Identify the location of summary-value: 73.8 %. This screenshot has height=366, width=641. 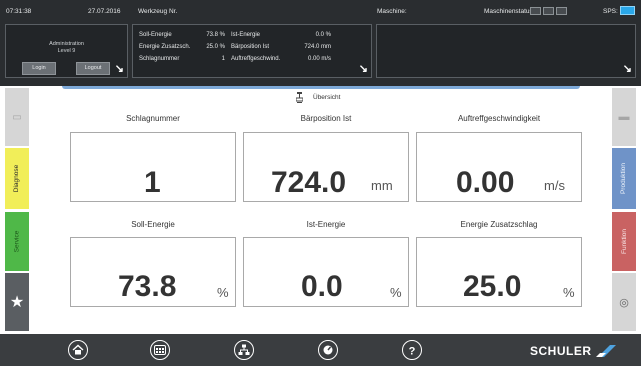
(215, 35).